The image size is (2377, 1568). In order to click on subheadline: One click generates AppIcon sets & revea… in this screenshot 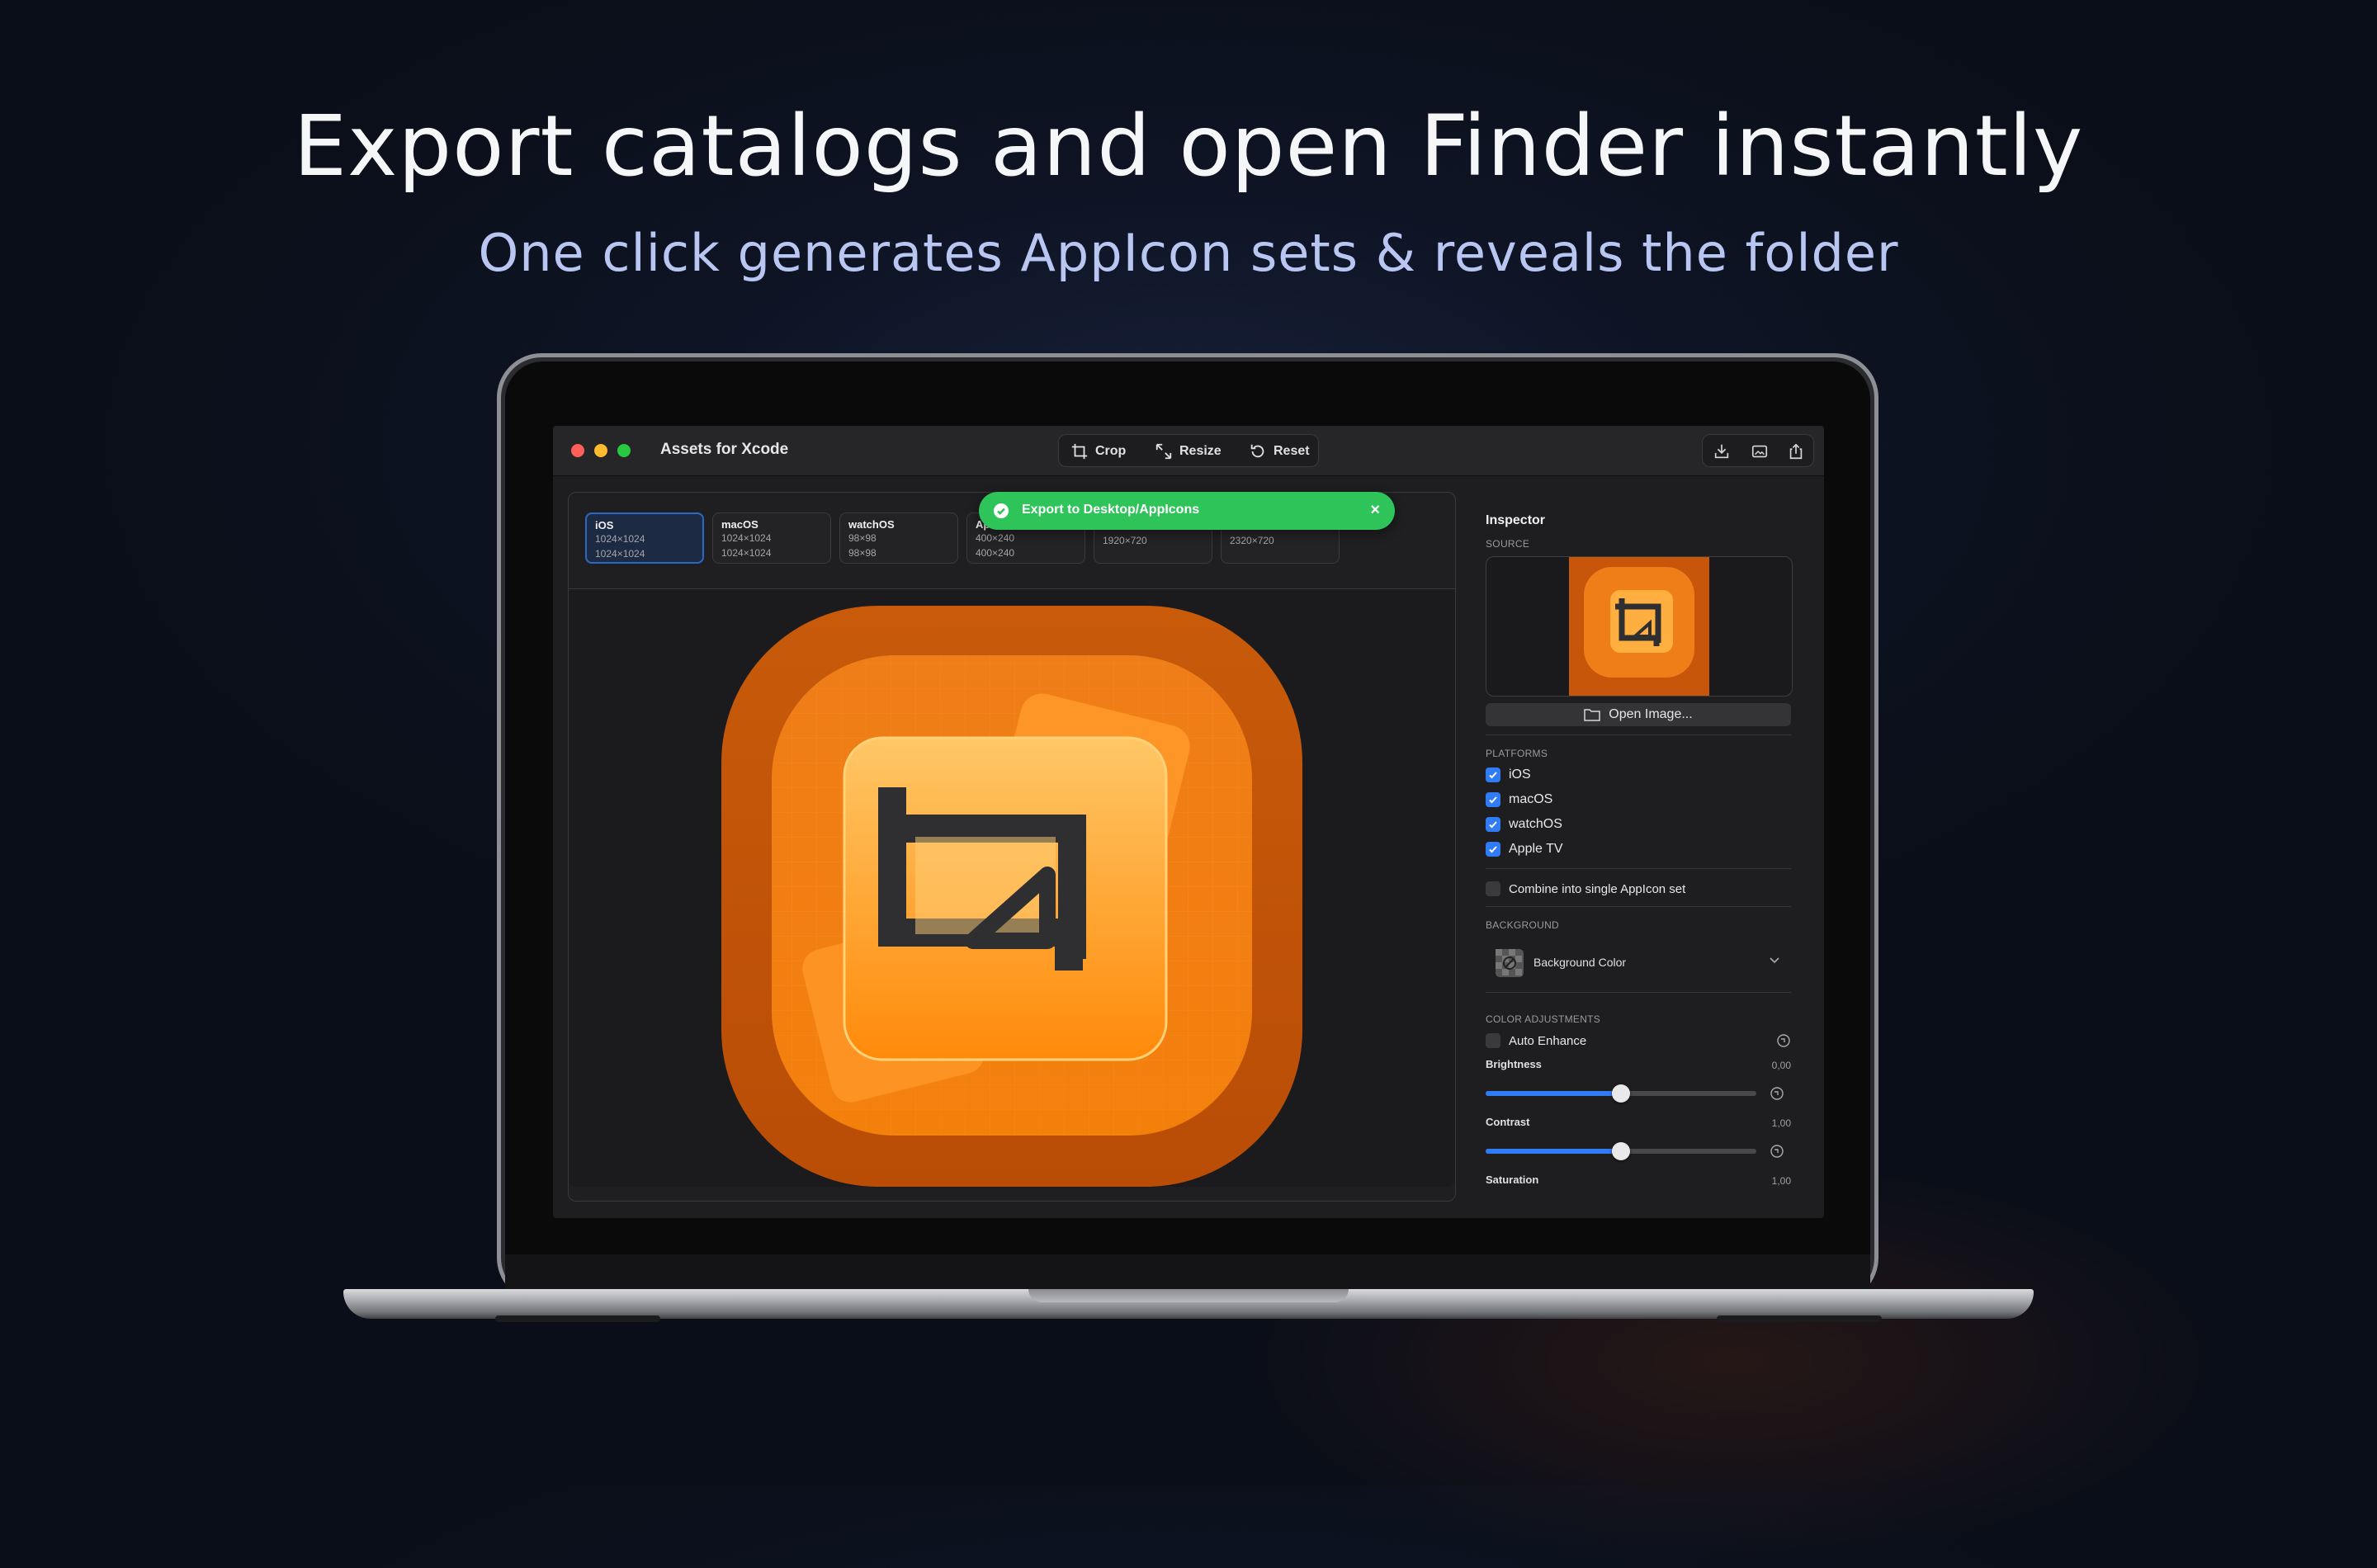, I will do `click(1188, 253)`.